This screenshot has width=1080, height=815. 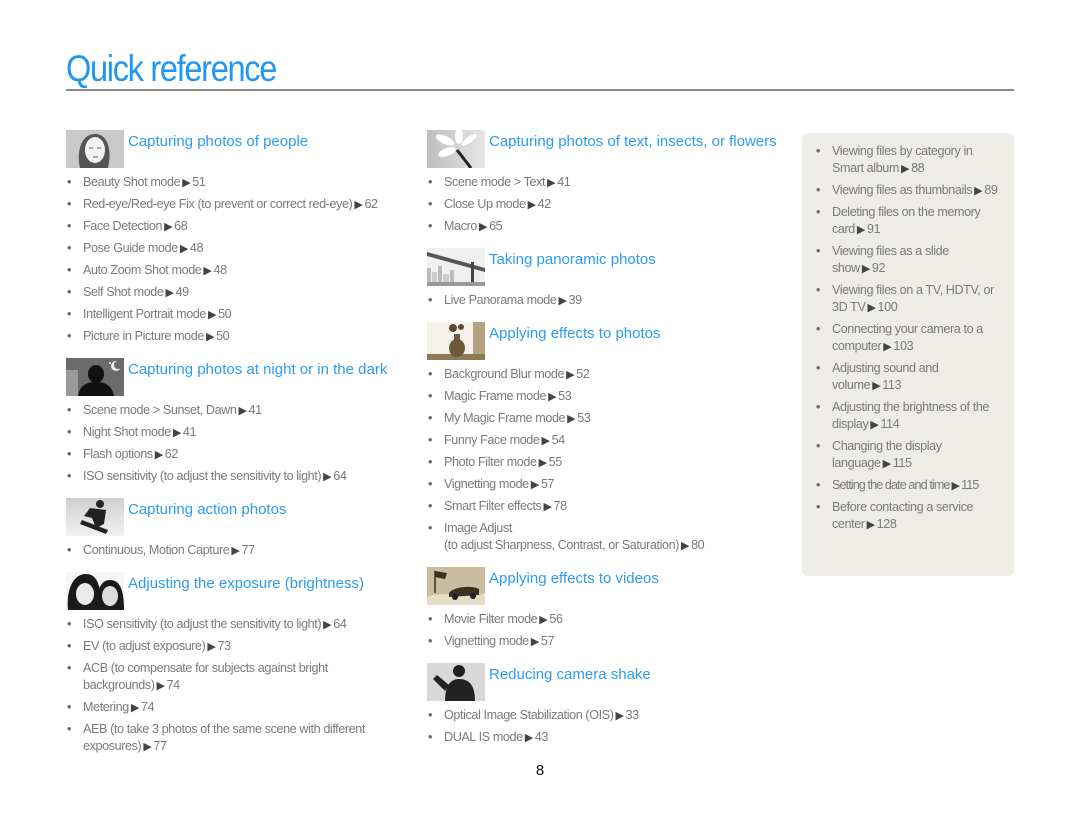 I want to click on list-item: Magic Frame mode▶53, so click(x=602, y=397).